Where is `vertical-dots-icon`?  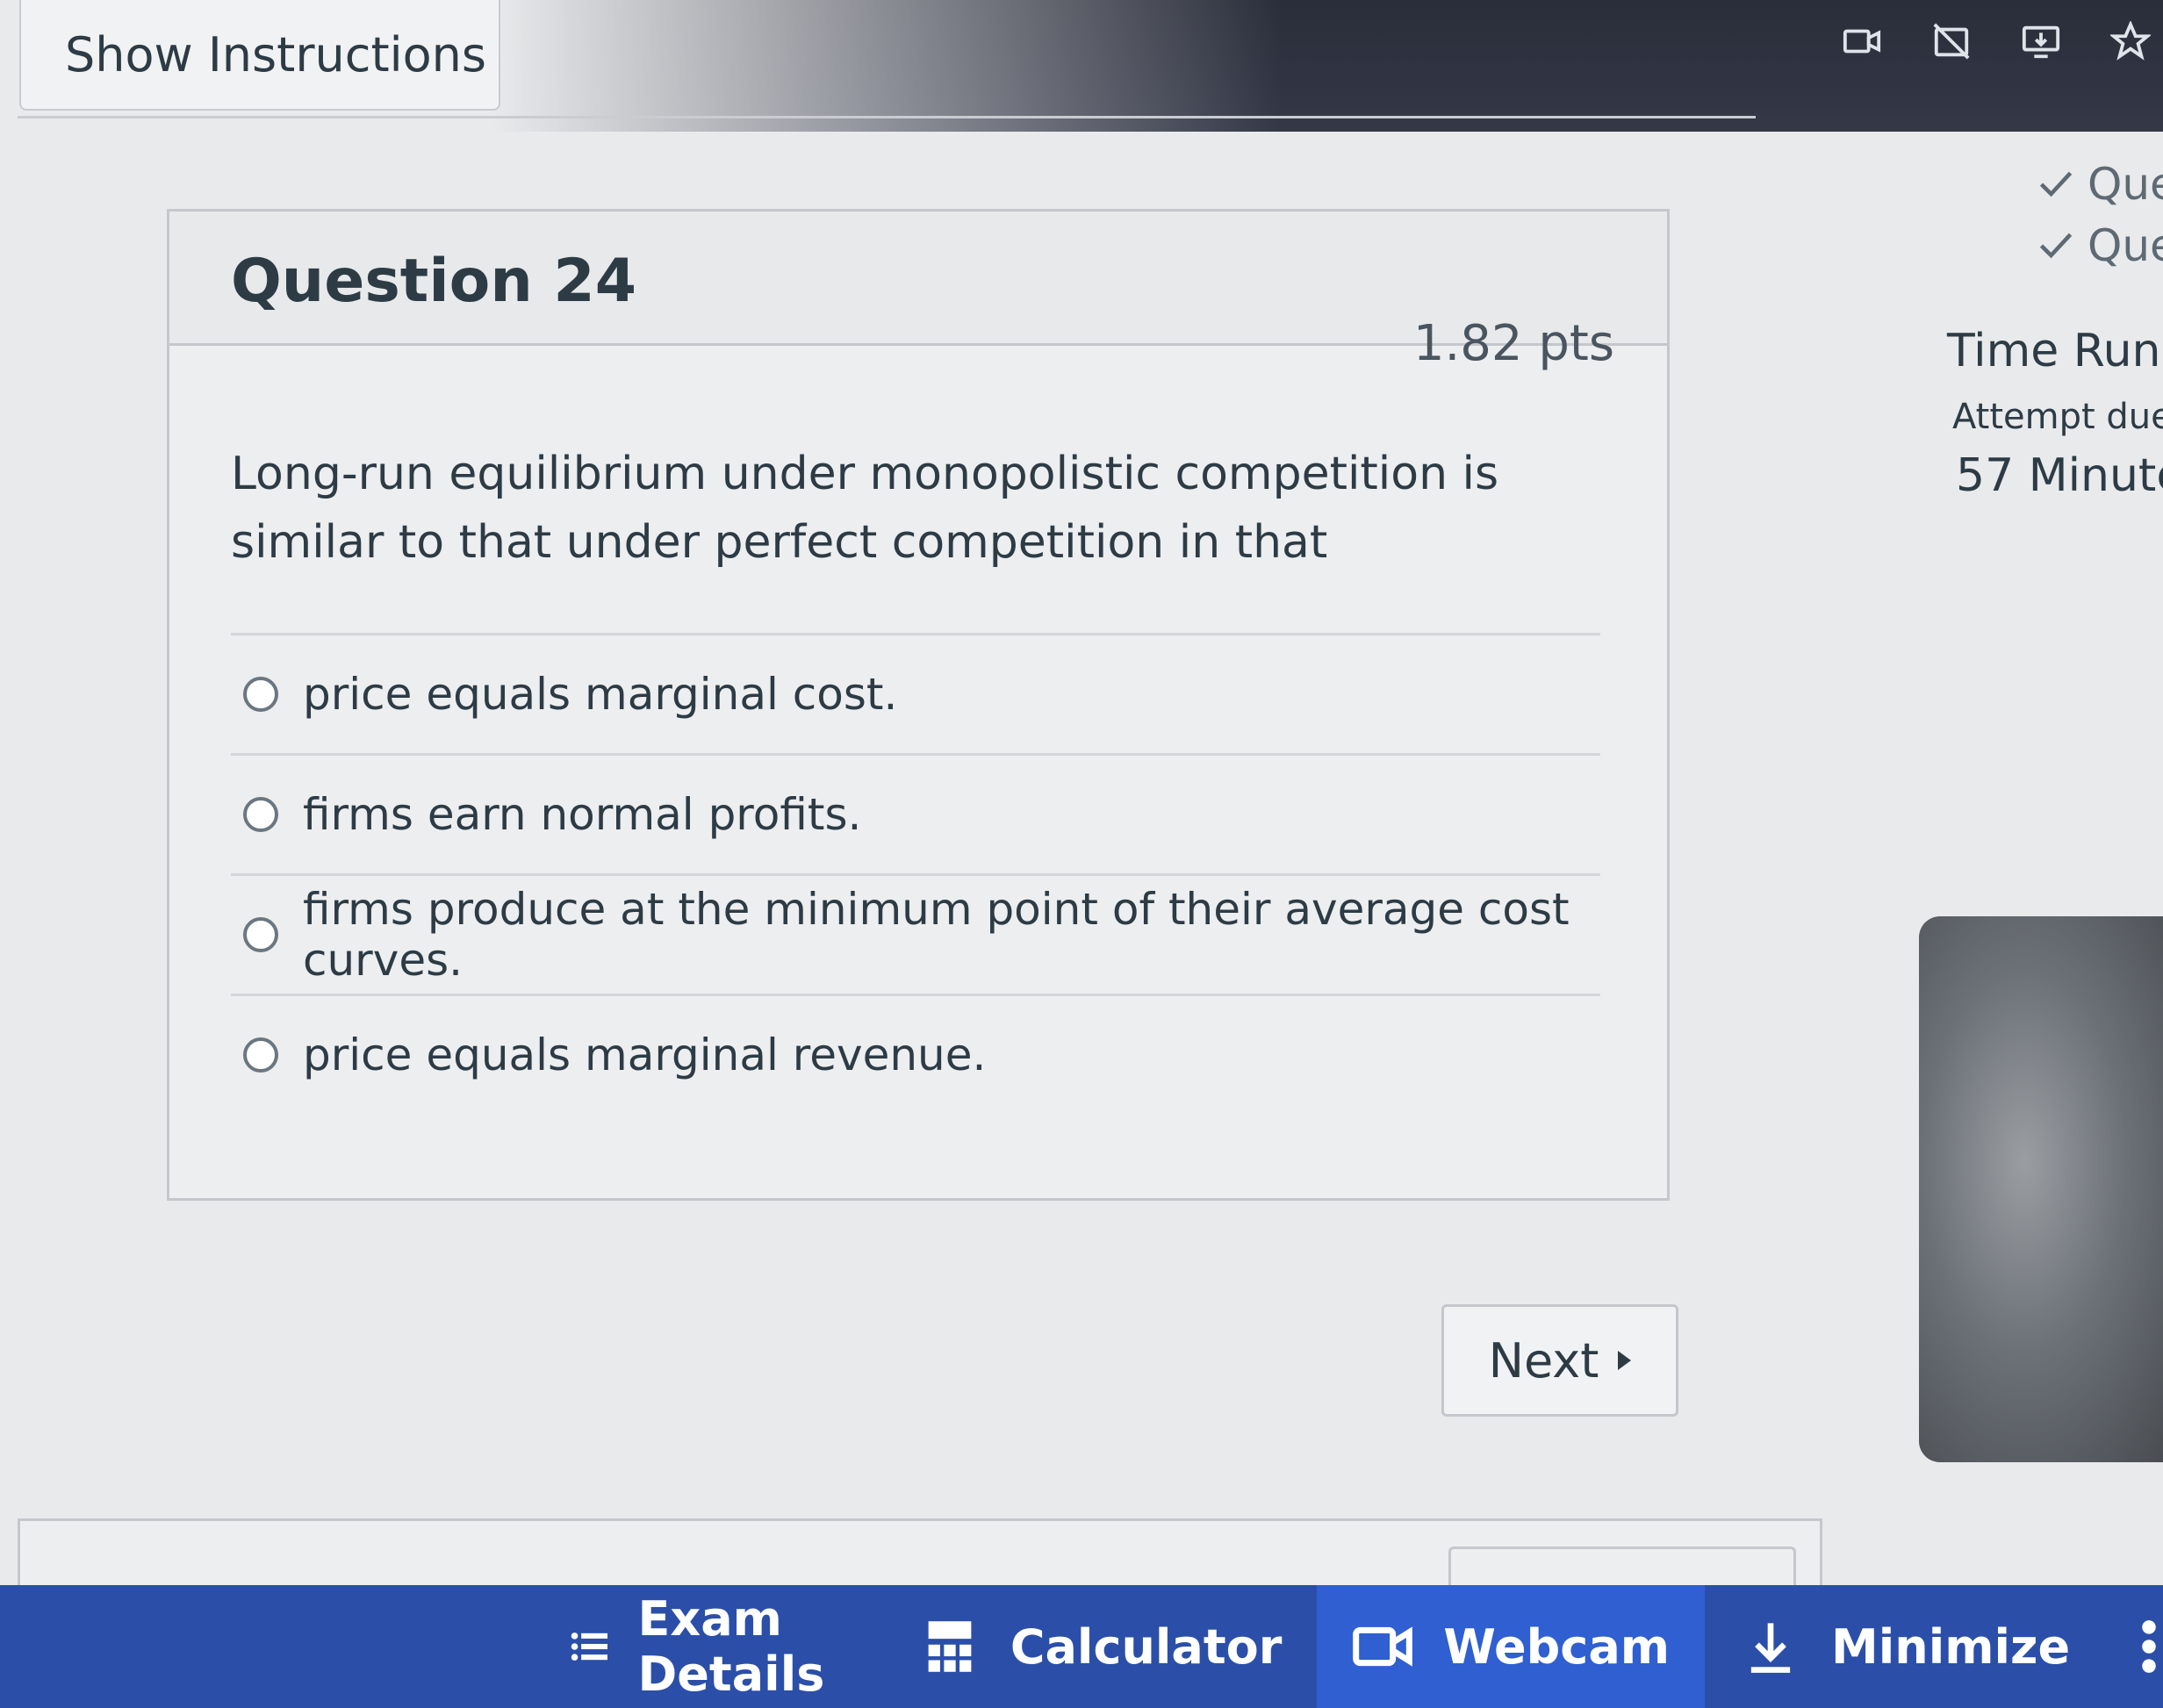
vertical-dots-icon is located at coordinates (2149, 1646).